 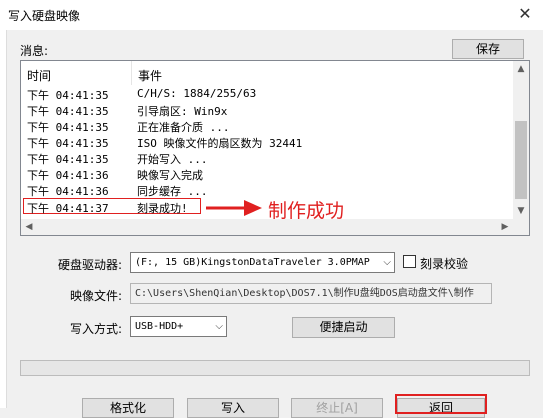 I want to click on background-window-edge, so click(x=3, y=219).